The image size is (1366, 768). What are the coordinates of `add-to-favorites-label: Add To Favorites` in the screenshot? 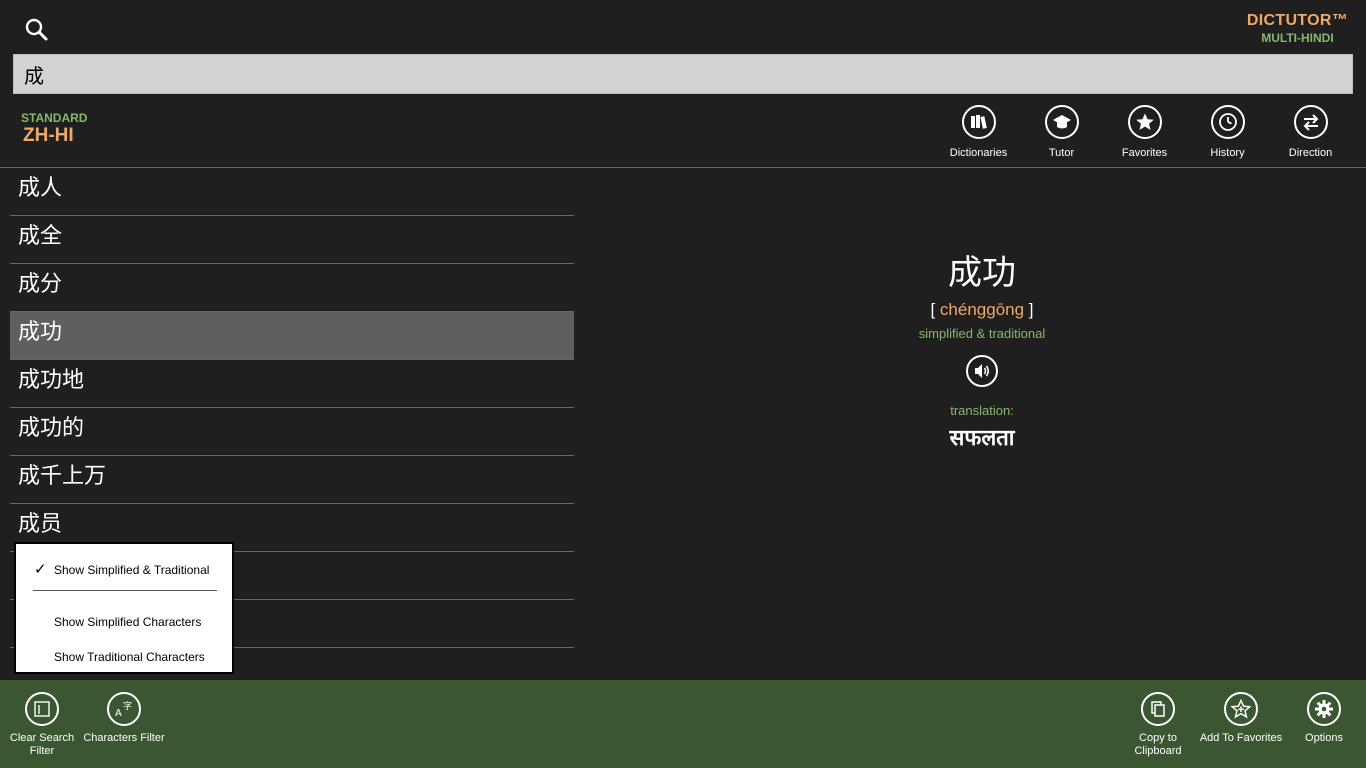 It's located at (1241, 738).